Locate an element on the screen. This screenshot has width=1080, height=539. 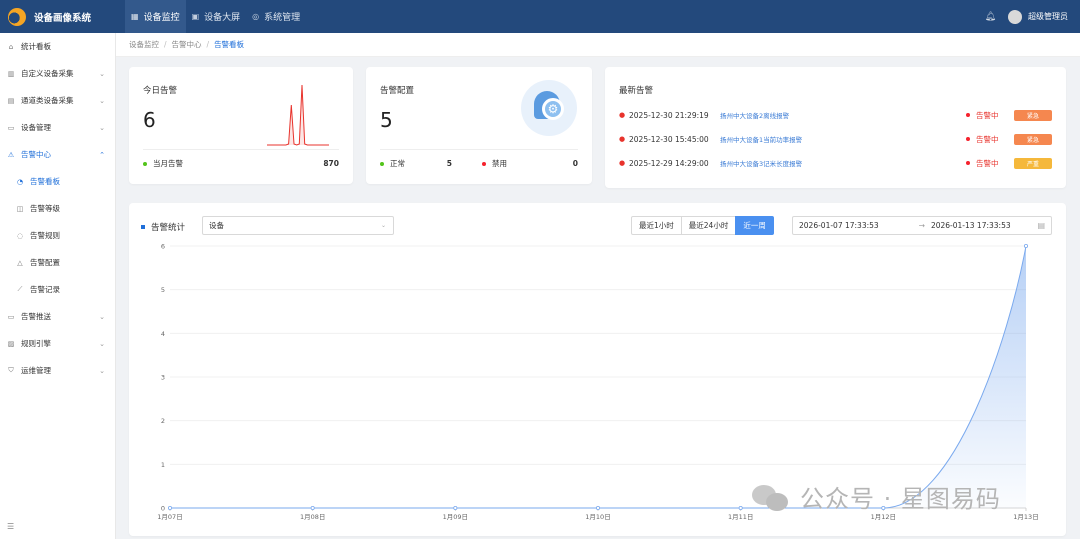
wechat-icon is located at coordinates (771, 497).